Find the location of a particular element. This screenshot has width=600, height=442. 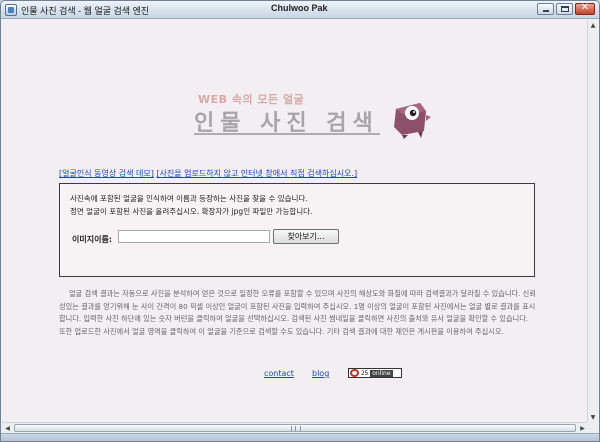

counter-label: online is located at coordinates (381, 373).